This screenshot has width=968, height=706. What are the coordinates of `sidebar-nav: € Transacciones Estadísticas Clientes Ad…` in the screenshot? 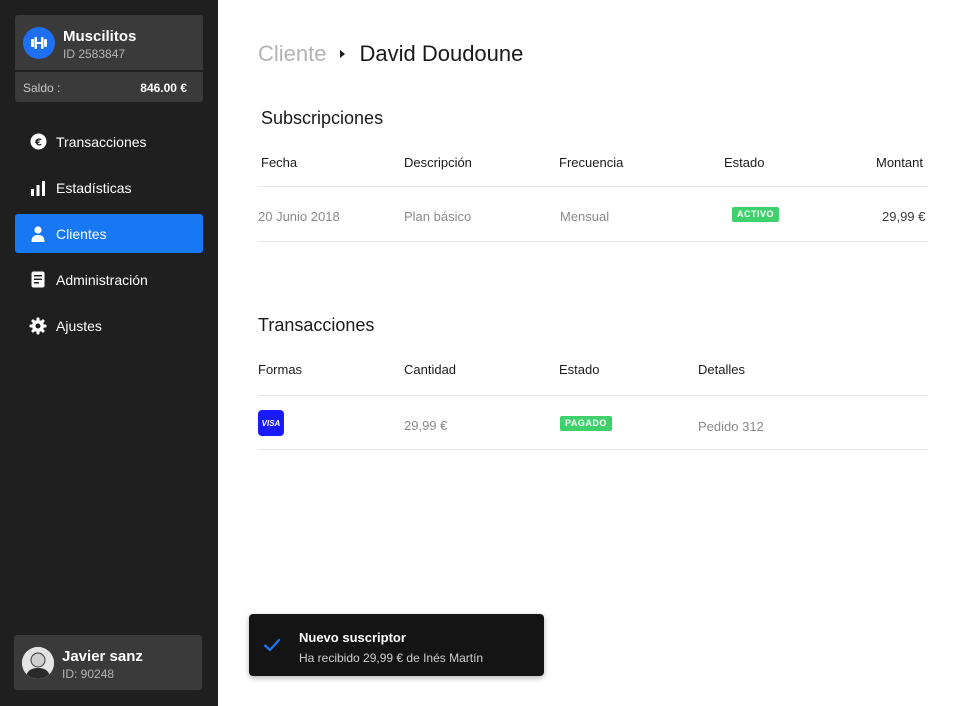 It's located at (109, 237).